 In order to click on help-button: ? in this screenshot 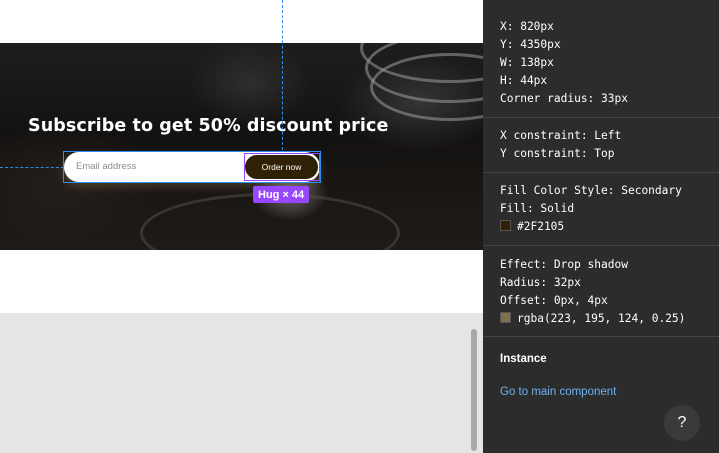, I will do `click(682, 423)`.